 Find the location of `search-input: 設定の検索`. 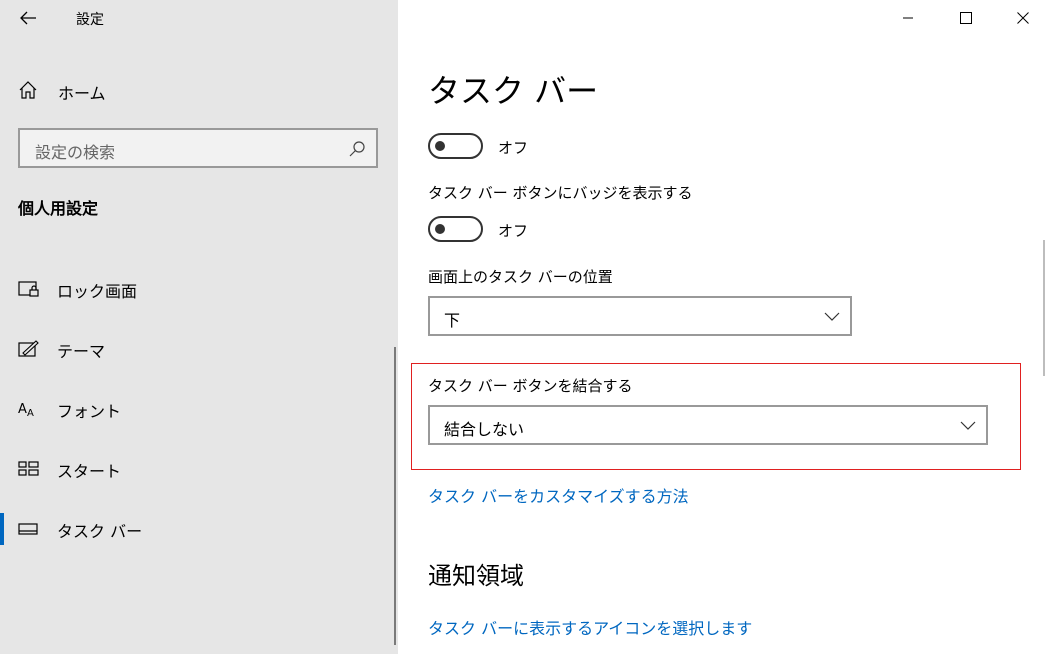

search-input: 設定の検索 is located at coordinates (198, 148).